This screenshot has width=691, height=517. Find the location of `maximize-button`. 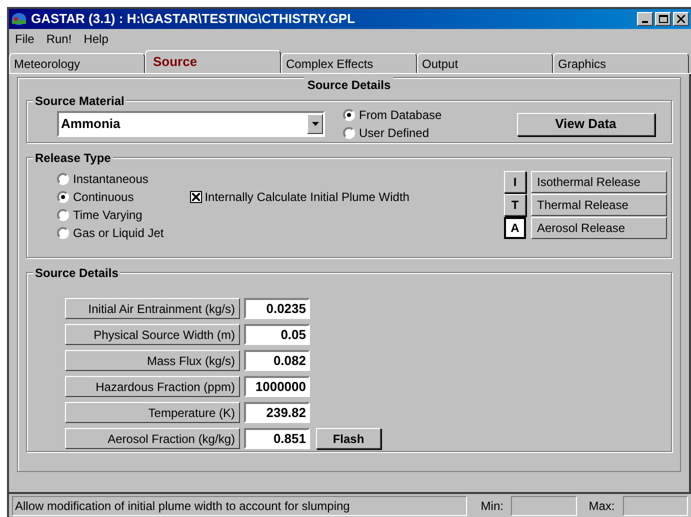

maximize-button is located at coordinates (663, 19).